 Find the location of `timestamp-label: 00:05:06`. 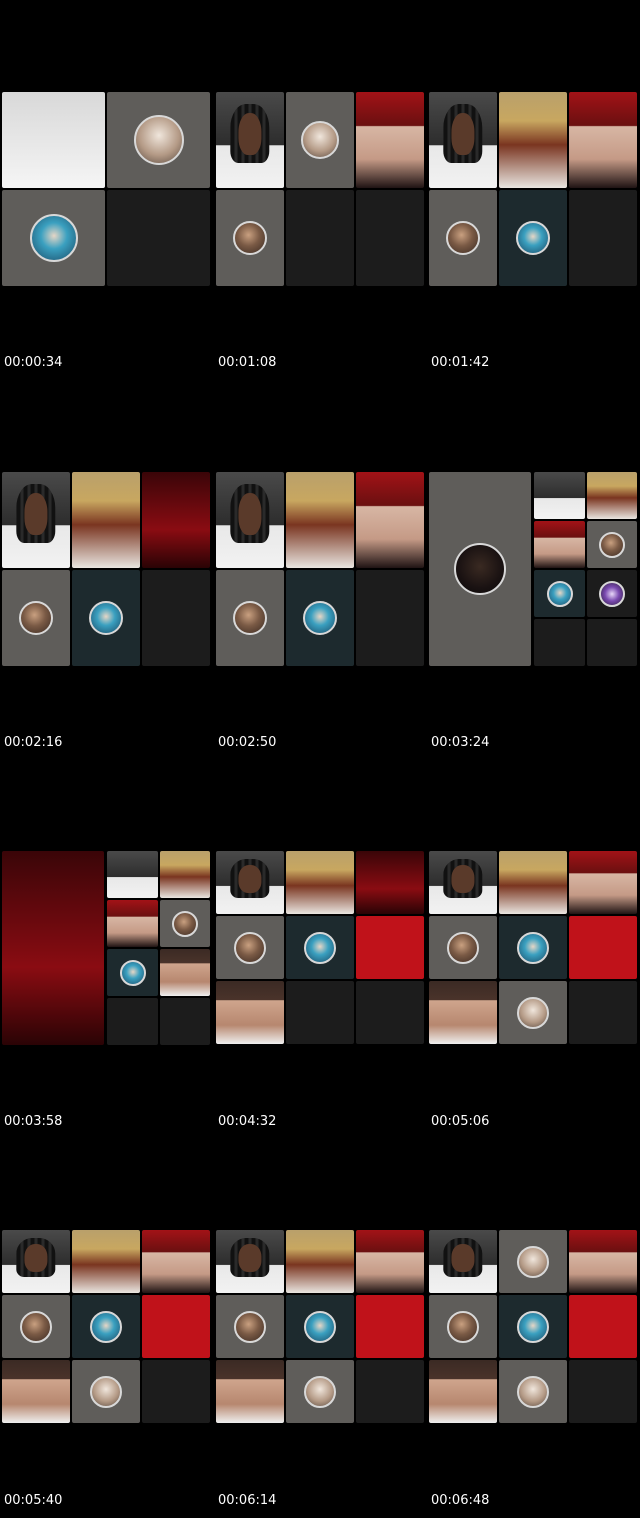

timestamp-label: 00:05:06 is located at coordinates (460, 1121).